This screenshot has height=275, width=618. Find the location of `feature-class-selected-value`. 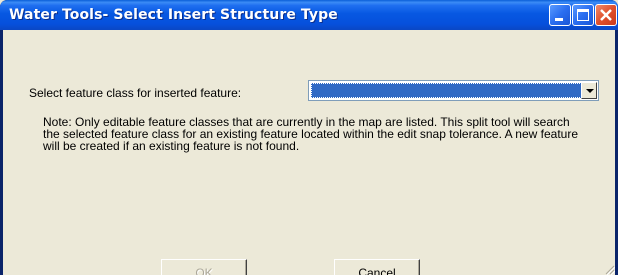

feature-class-selected-value is located at coordinates (446, 90).